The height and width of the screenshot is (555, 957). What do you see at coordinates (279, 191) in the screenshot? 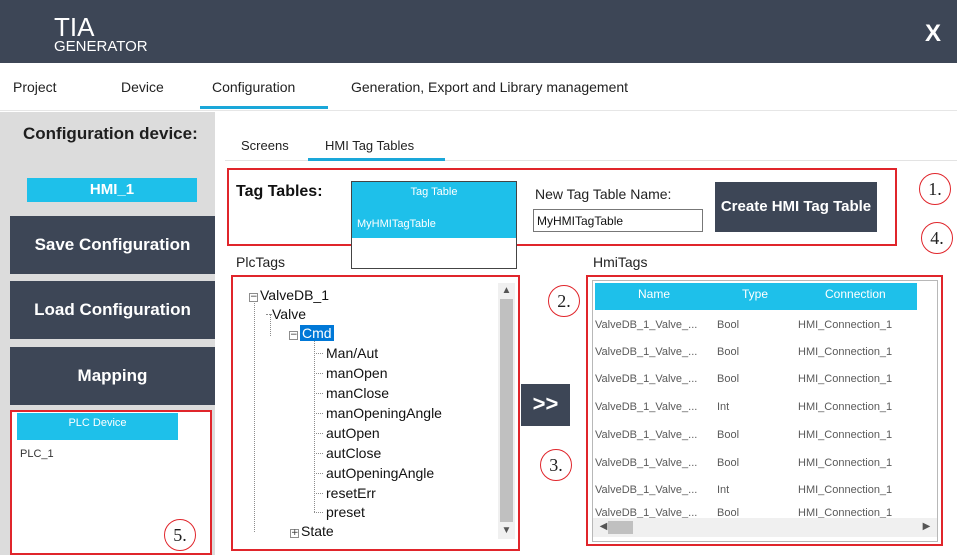
I see `tag-tables-label: Tag Tables:` at bounding box center [279, 191].